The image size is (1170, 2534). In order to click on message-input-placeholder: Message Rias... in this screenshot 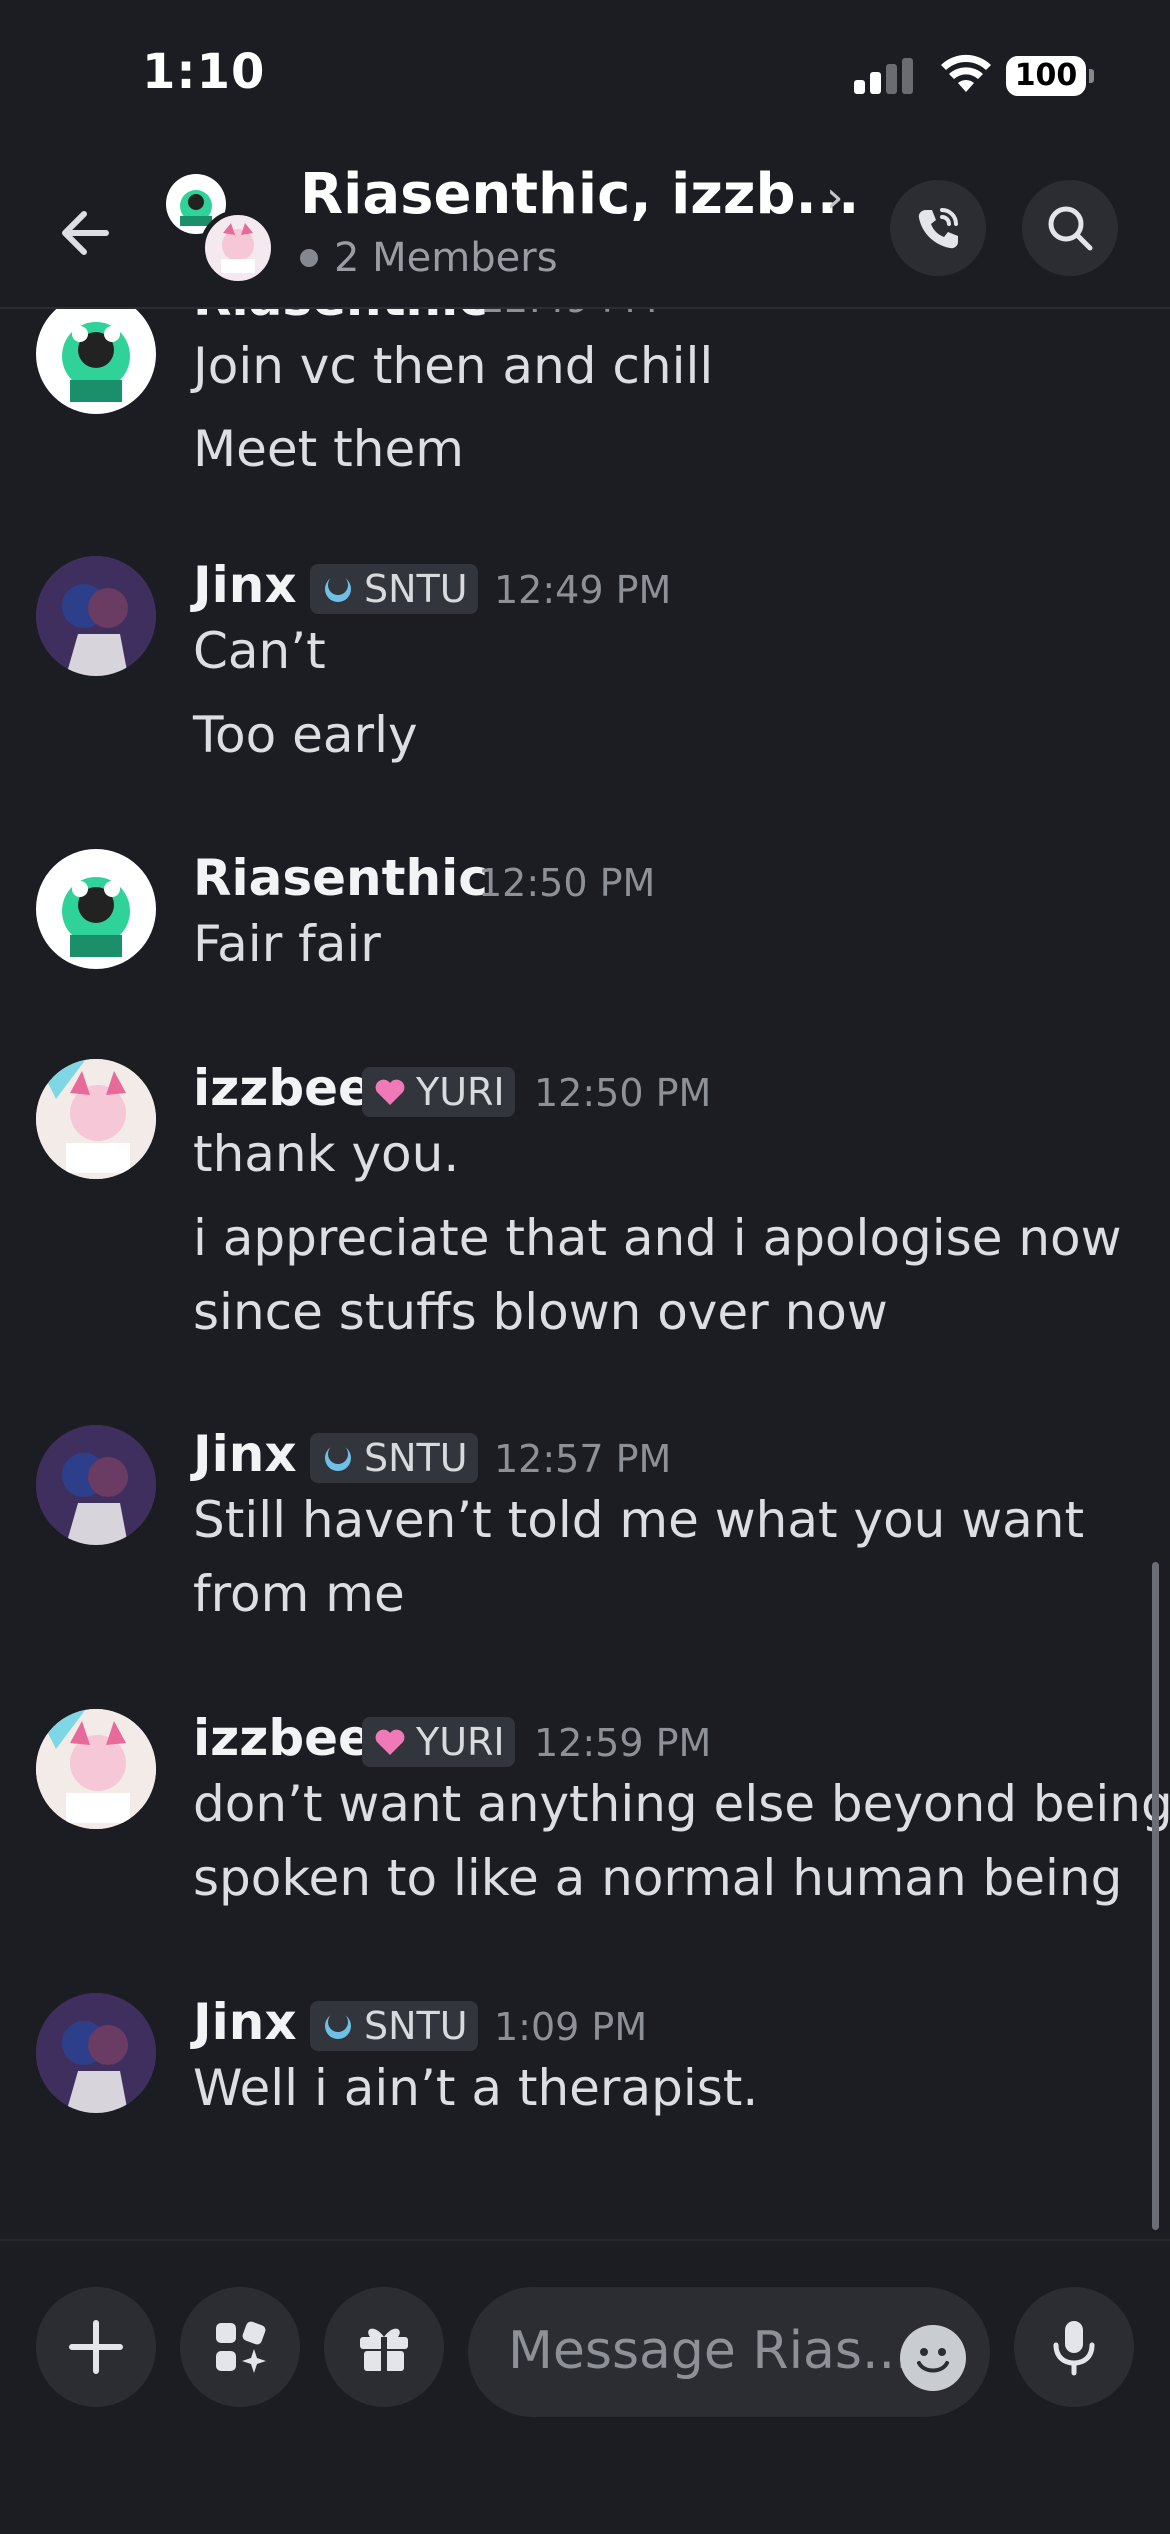, I will do `click(710, 2351)`.